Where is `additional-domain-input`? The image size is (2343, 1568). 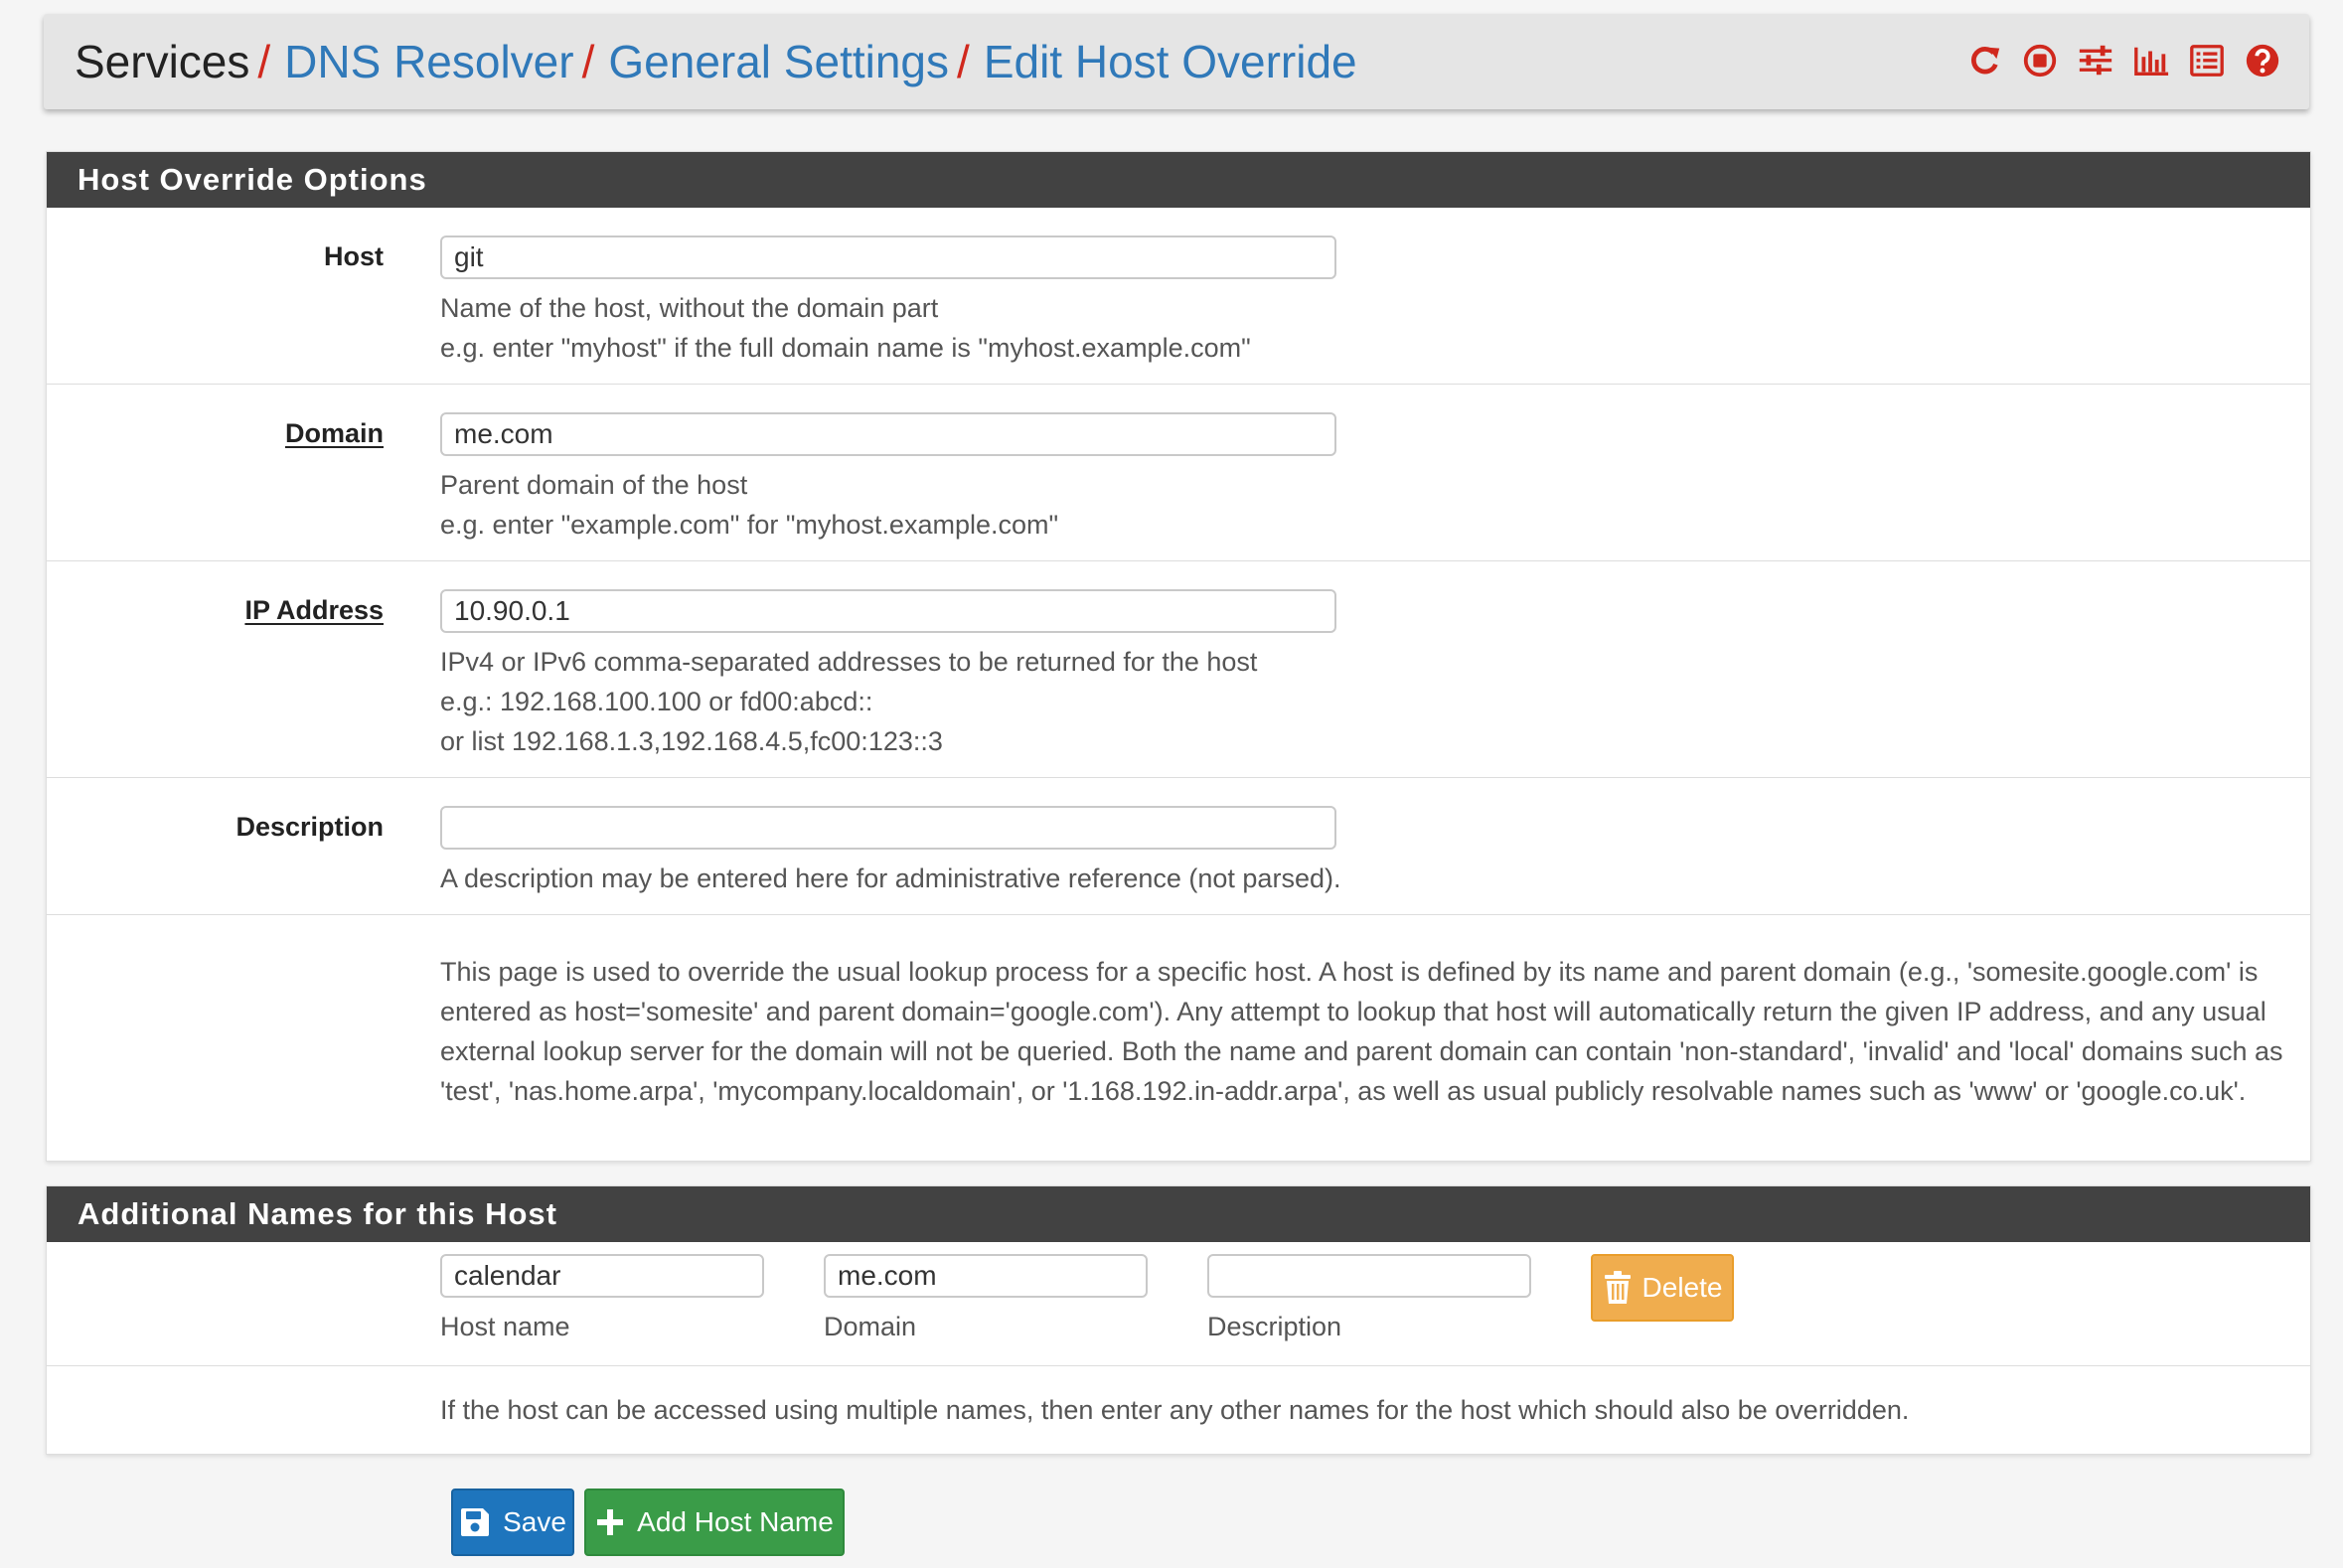 additional-domain-input is located at coordinates (986, 1276).